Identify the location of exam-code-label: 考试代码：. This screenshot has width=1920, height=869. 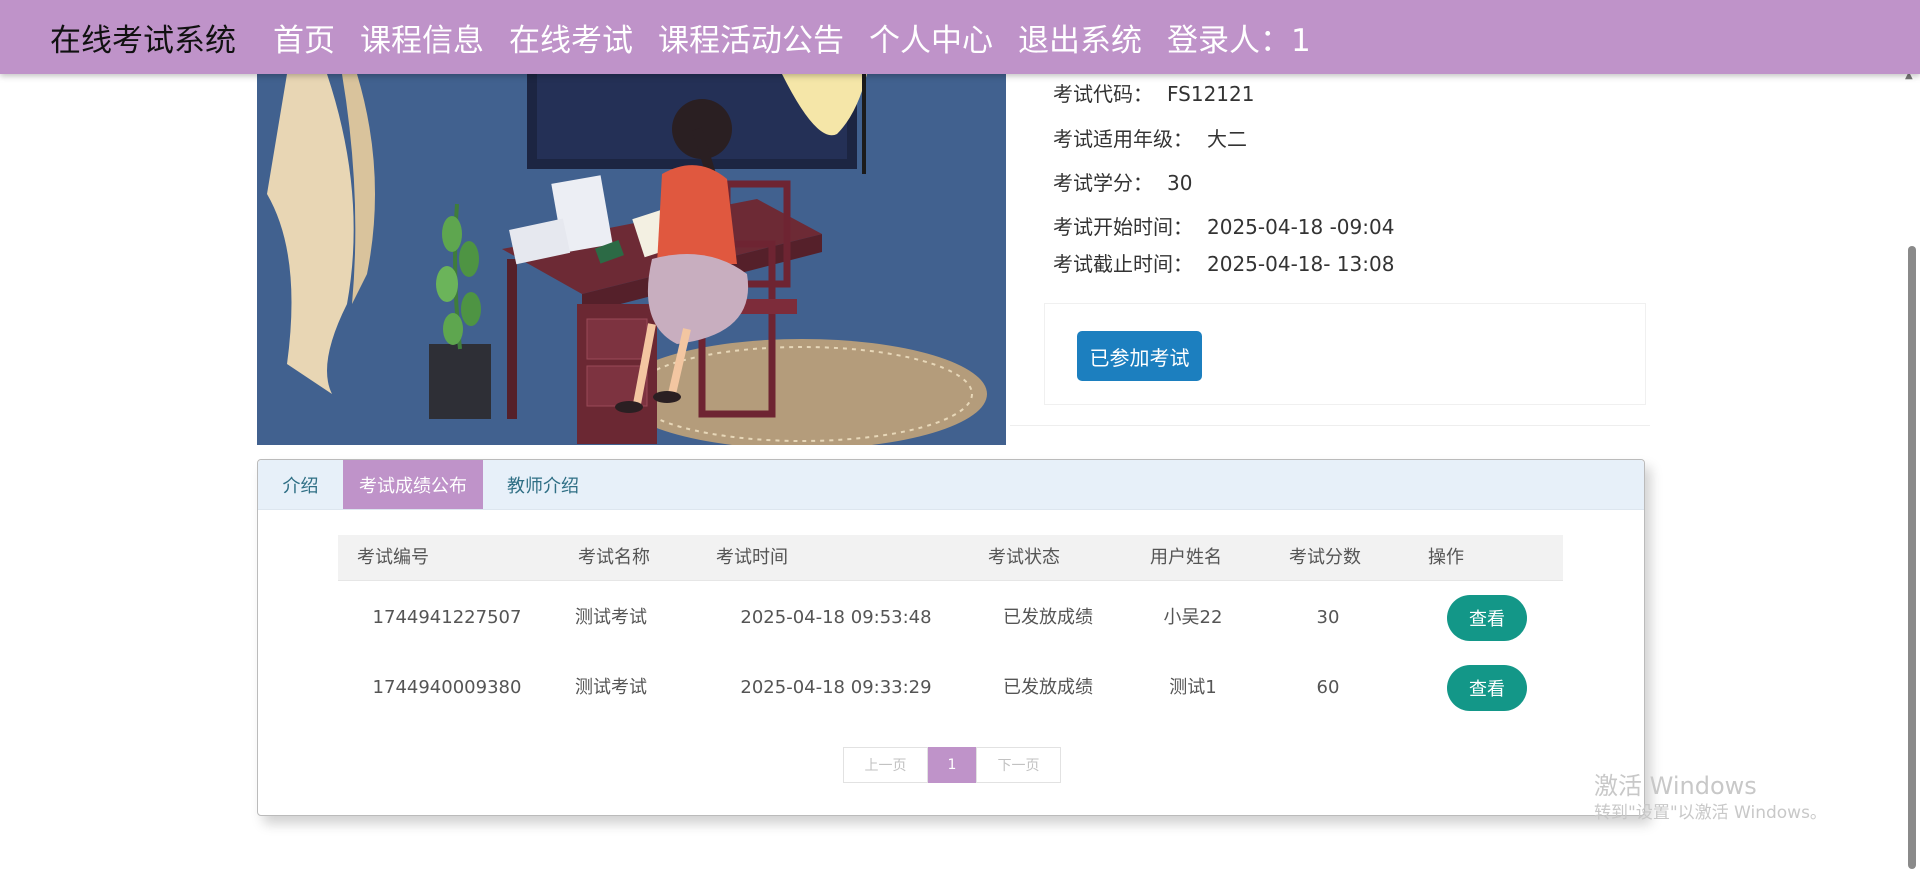
(1103, 94).